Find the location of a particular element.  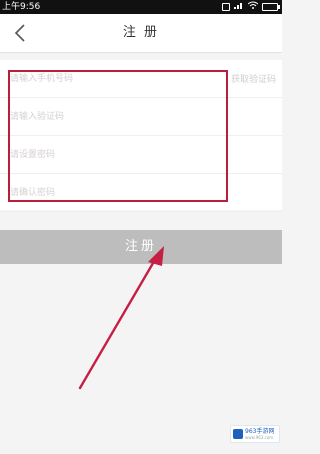

code-row is located at coordinates (141, 117).